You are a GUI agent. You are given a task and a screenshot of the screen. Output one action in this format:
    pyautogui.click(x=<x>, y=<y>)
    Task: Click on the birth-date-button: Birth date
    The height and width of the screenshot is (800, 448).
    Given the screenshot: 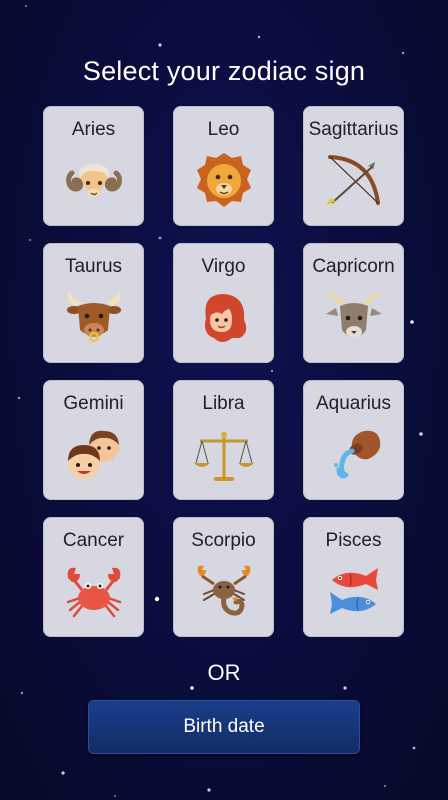 What is the action you would take?
    pyautogui.click(x=224, y=727)
    